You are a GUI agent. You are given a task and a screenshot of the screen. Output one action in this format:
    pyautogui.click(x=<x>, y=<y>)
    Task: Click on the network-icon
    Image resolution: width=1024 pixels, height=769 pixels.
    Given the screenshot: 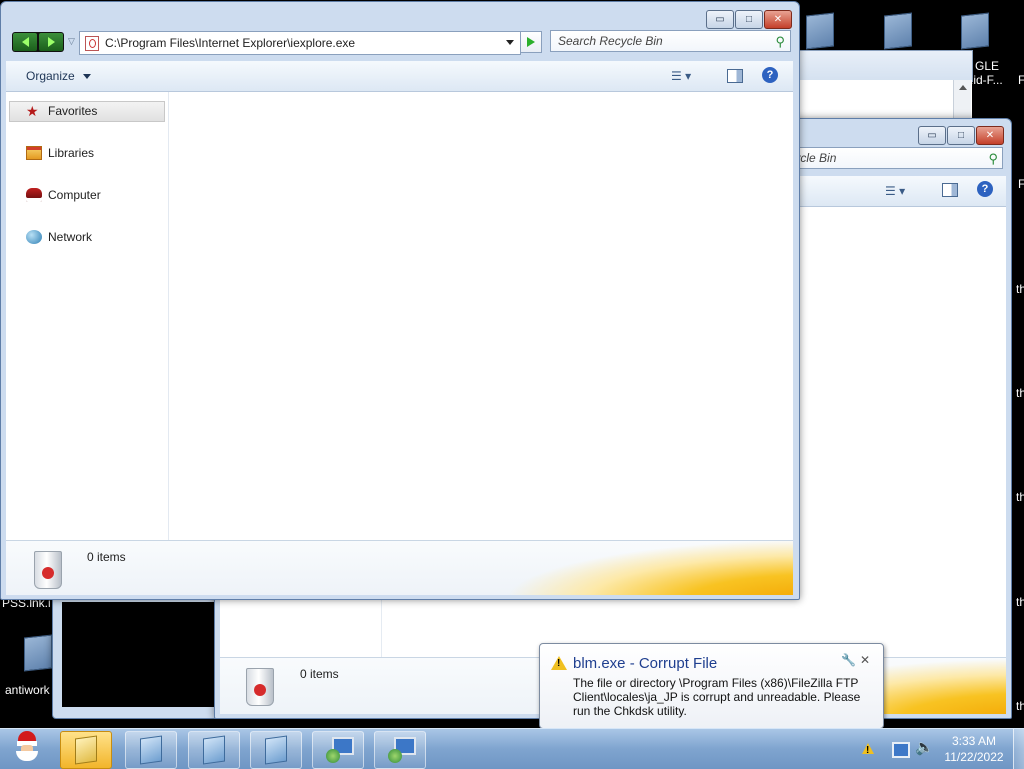 What is the action you would take?
    pyautogui.click(x=34, y=237)
    